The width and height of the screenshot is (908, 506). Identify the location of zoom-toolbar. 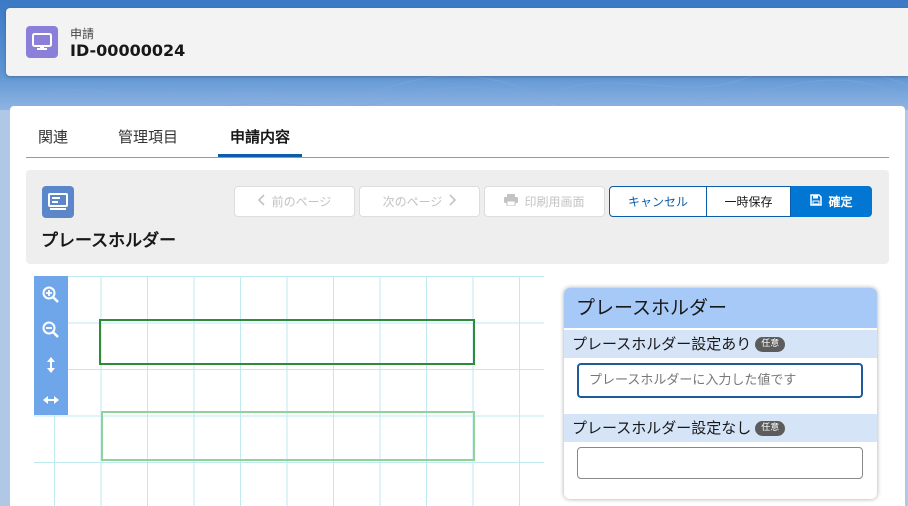
(51, 345).